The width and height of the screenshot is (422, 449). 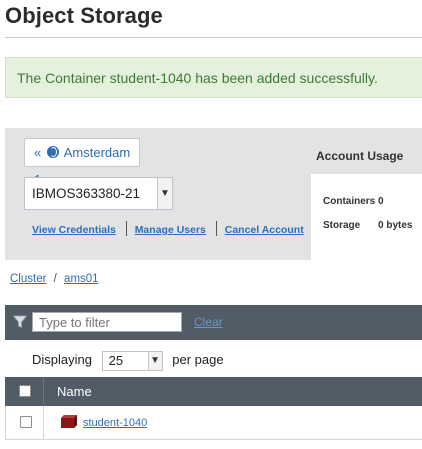 I want to click on container-name-link: student-1040, so click(x=115, y=423).